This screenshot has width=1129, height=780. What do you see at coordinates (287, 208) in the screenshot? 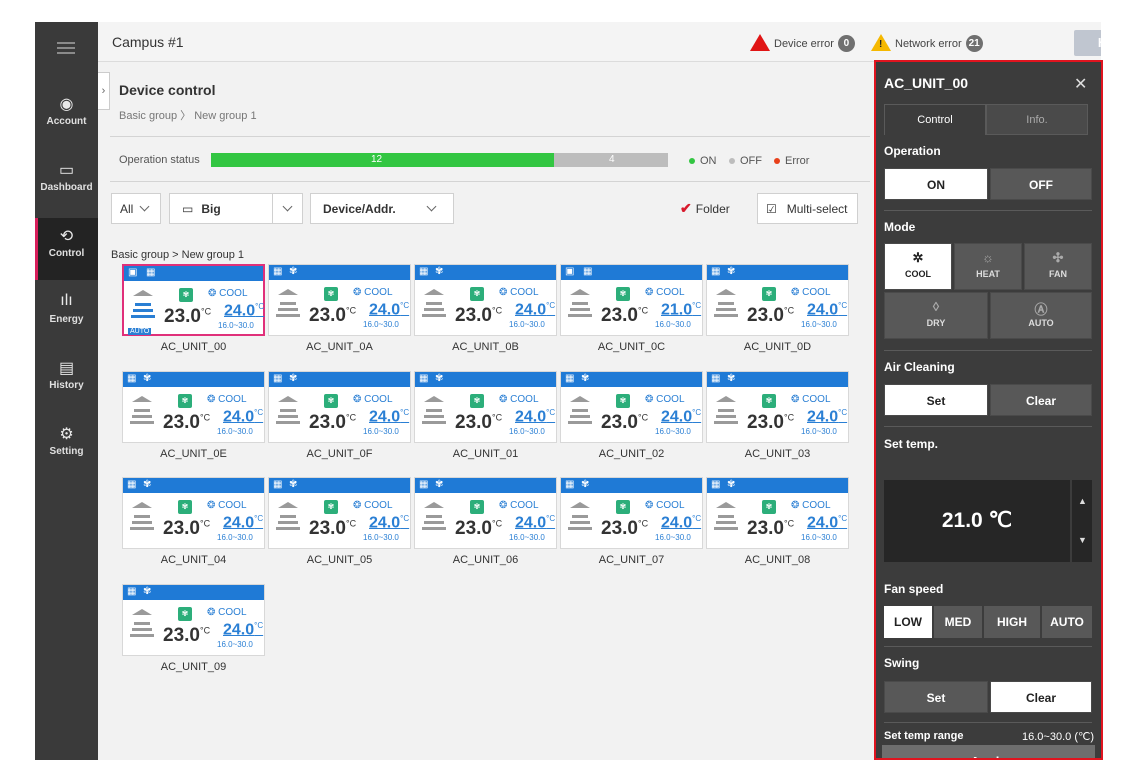
I see `view-size-dropdown` at bounding box center [287, 208].